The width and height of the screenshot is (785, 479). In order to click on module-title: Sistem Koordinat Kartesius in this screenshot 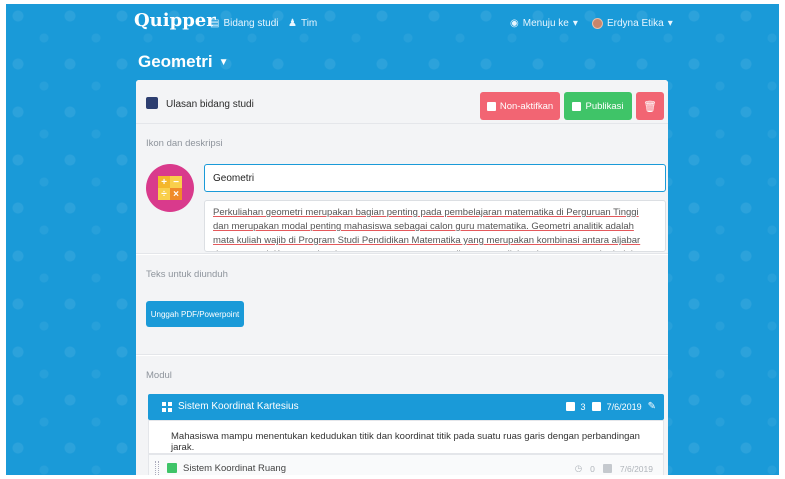, I will do `click(238, 406)`.